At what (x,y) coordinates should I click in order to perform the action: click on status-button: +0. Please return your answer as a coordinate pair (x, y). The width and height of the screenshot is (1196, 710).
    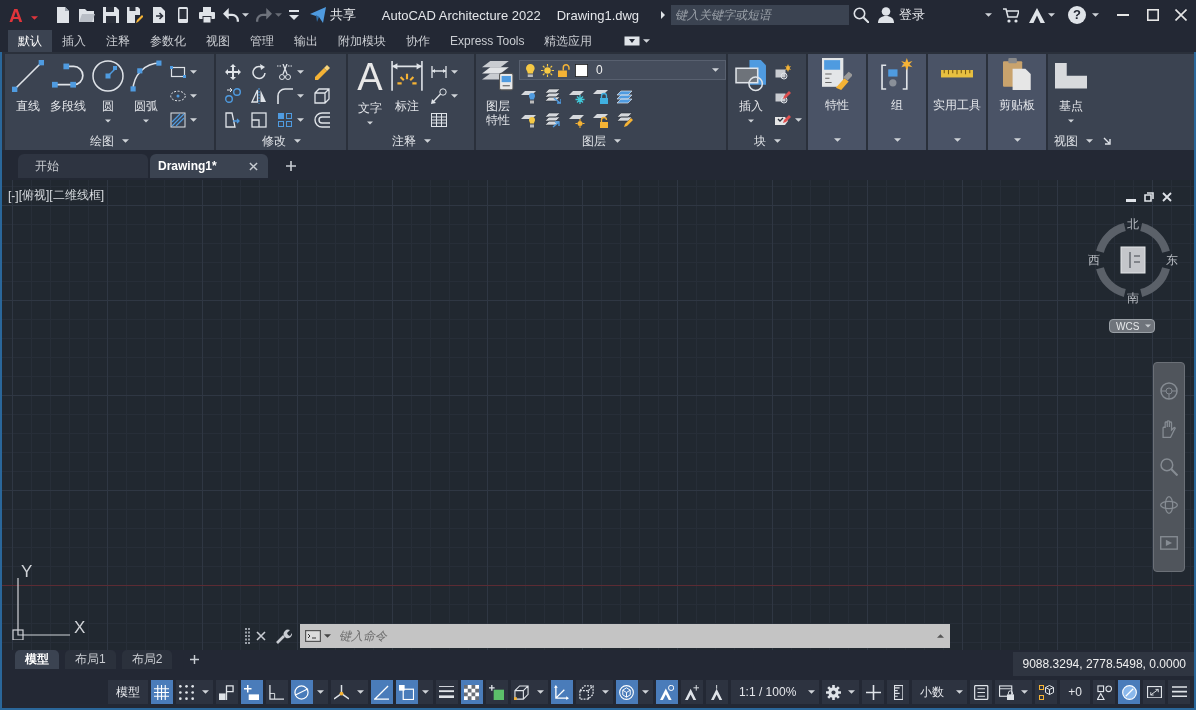
    Looking at the image, I should click on (1075, 692).